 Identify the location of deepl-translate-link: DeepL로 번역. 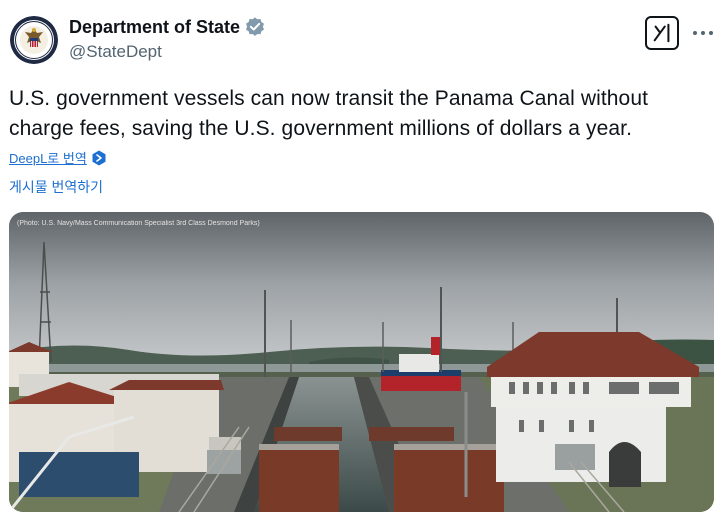
(58, 157).